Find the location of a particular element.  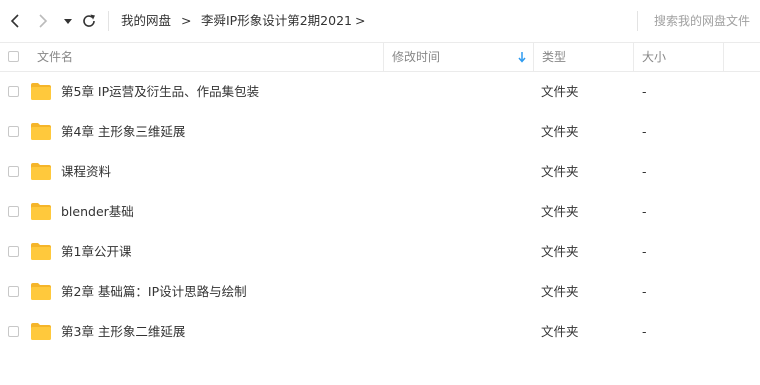

column-header-size: 大小 is located at coordinates (654, 57).